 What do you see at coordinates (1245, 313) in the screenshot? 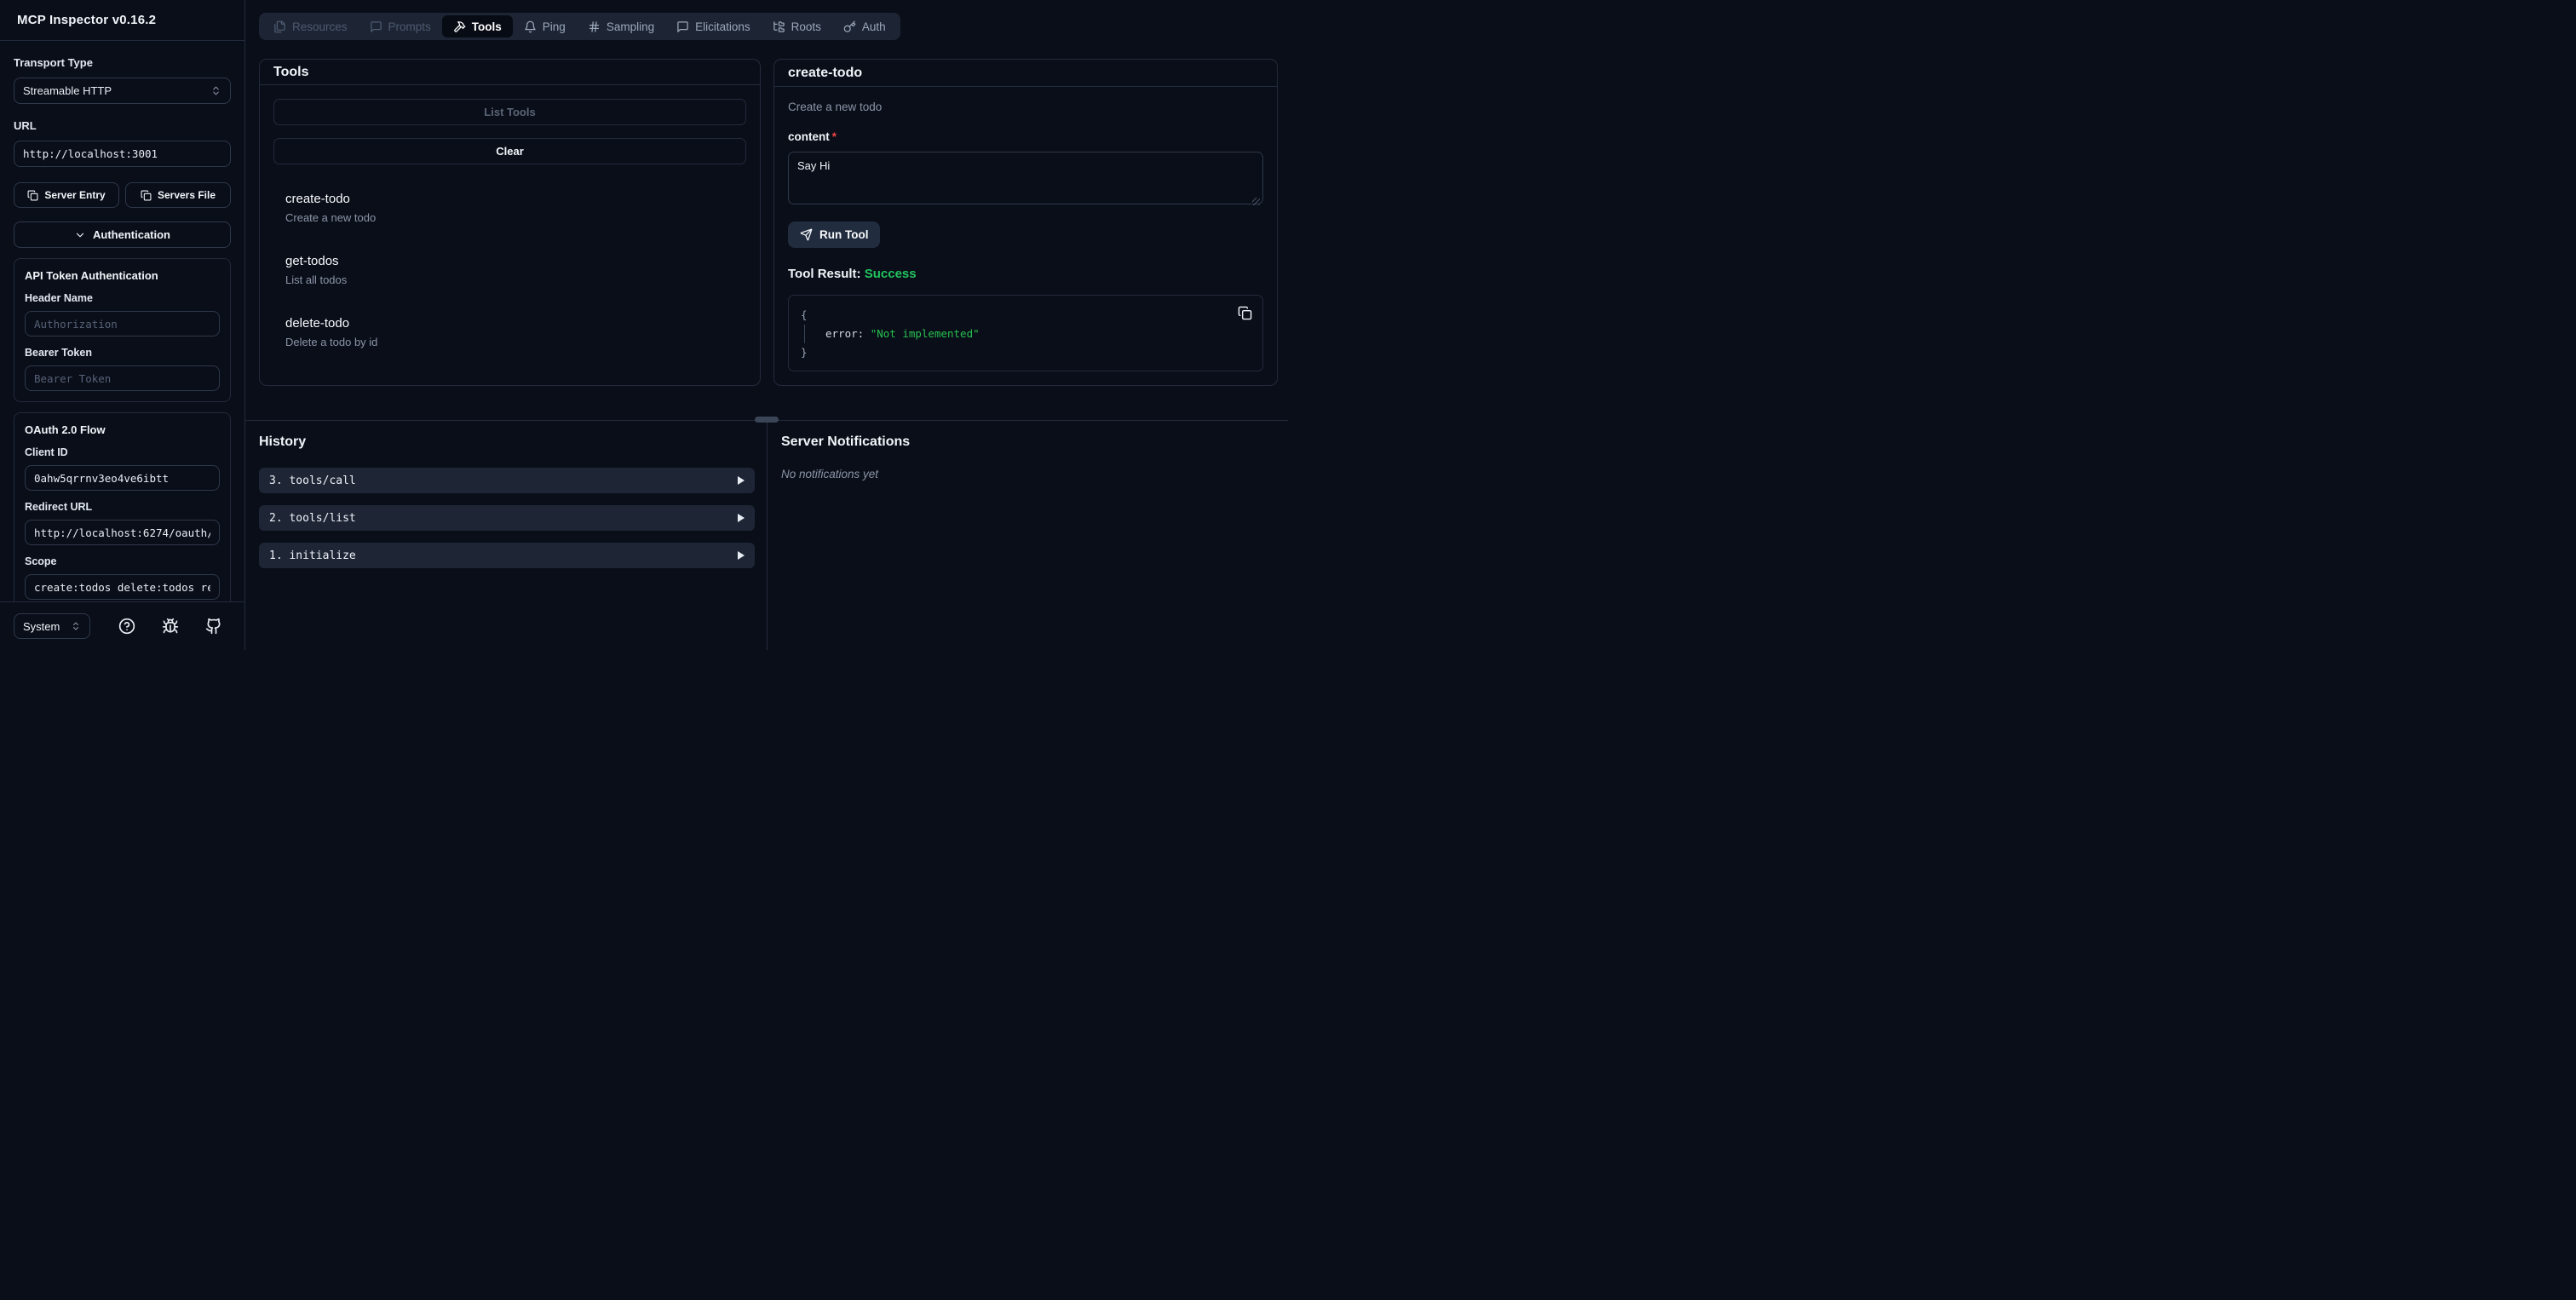
I see `copy-result-button` at bounding box center [1245, 313].